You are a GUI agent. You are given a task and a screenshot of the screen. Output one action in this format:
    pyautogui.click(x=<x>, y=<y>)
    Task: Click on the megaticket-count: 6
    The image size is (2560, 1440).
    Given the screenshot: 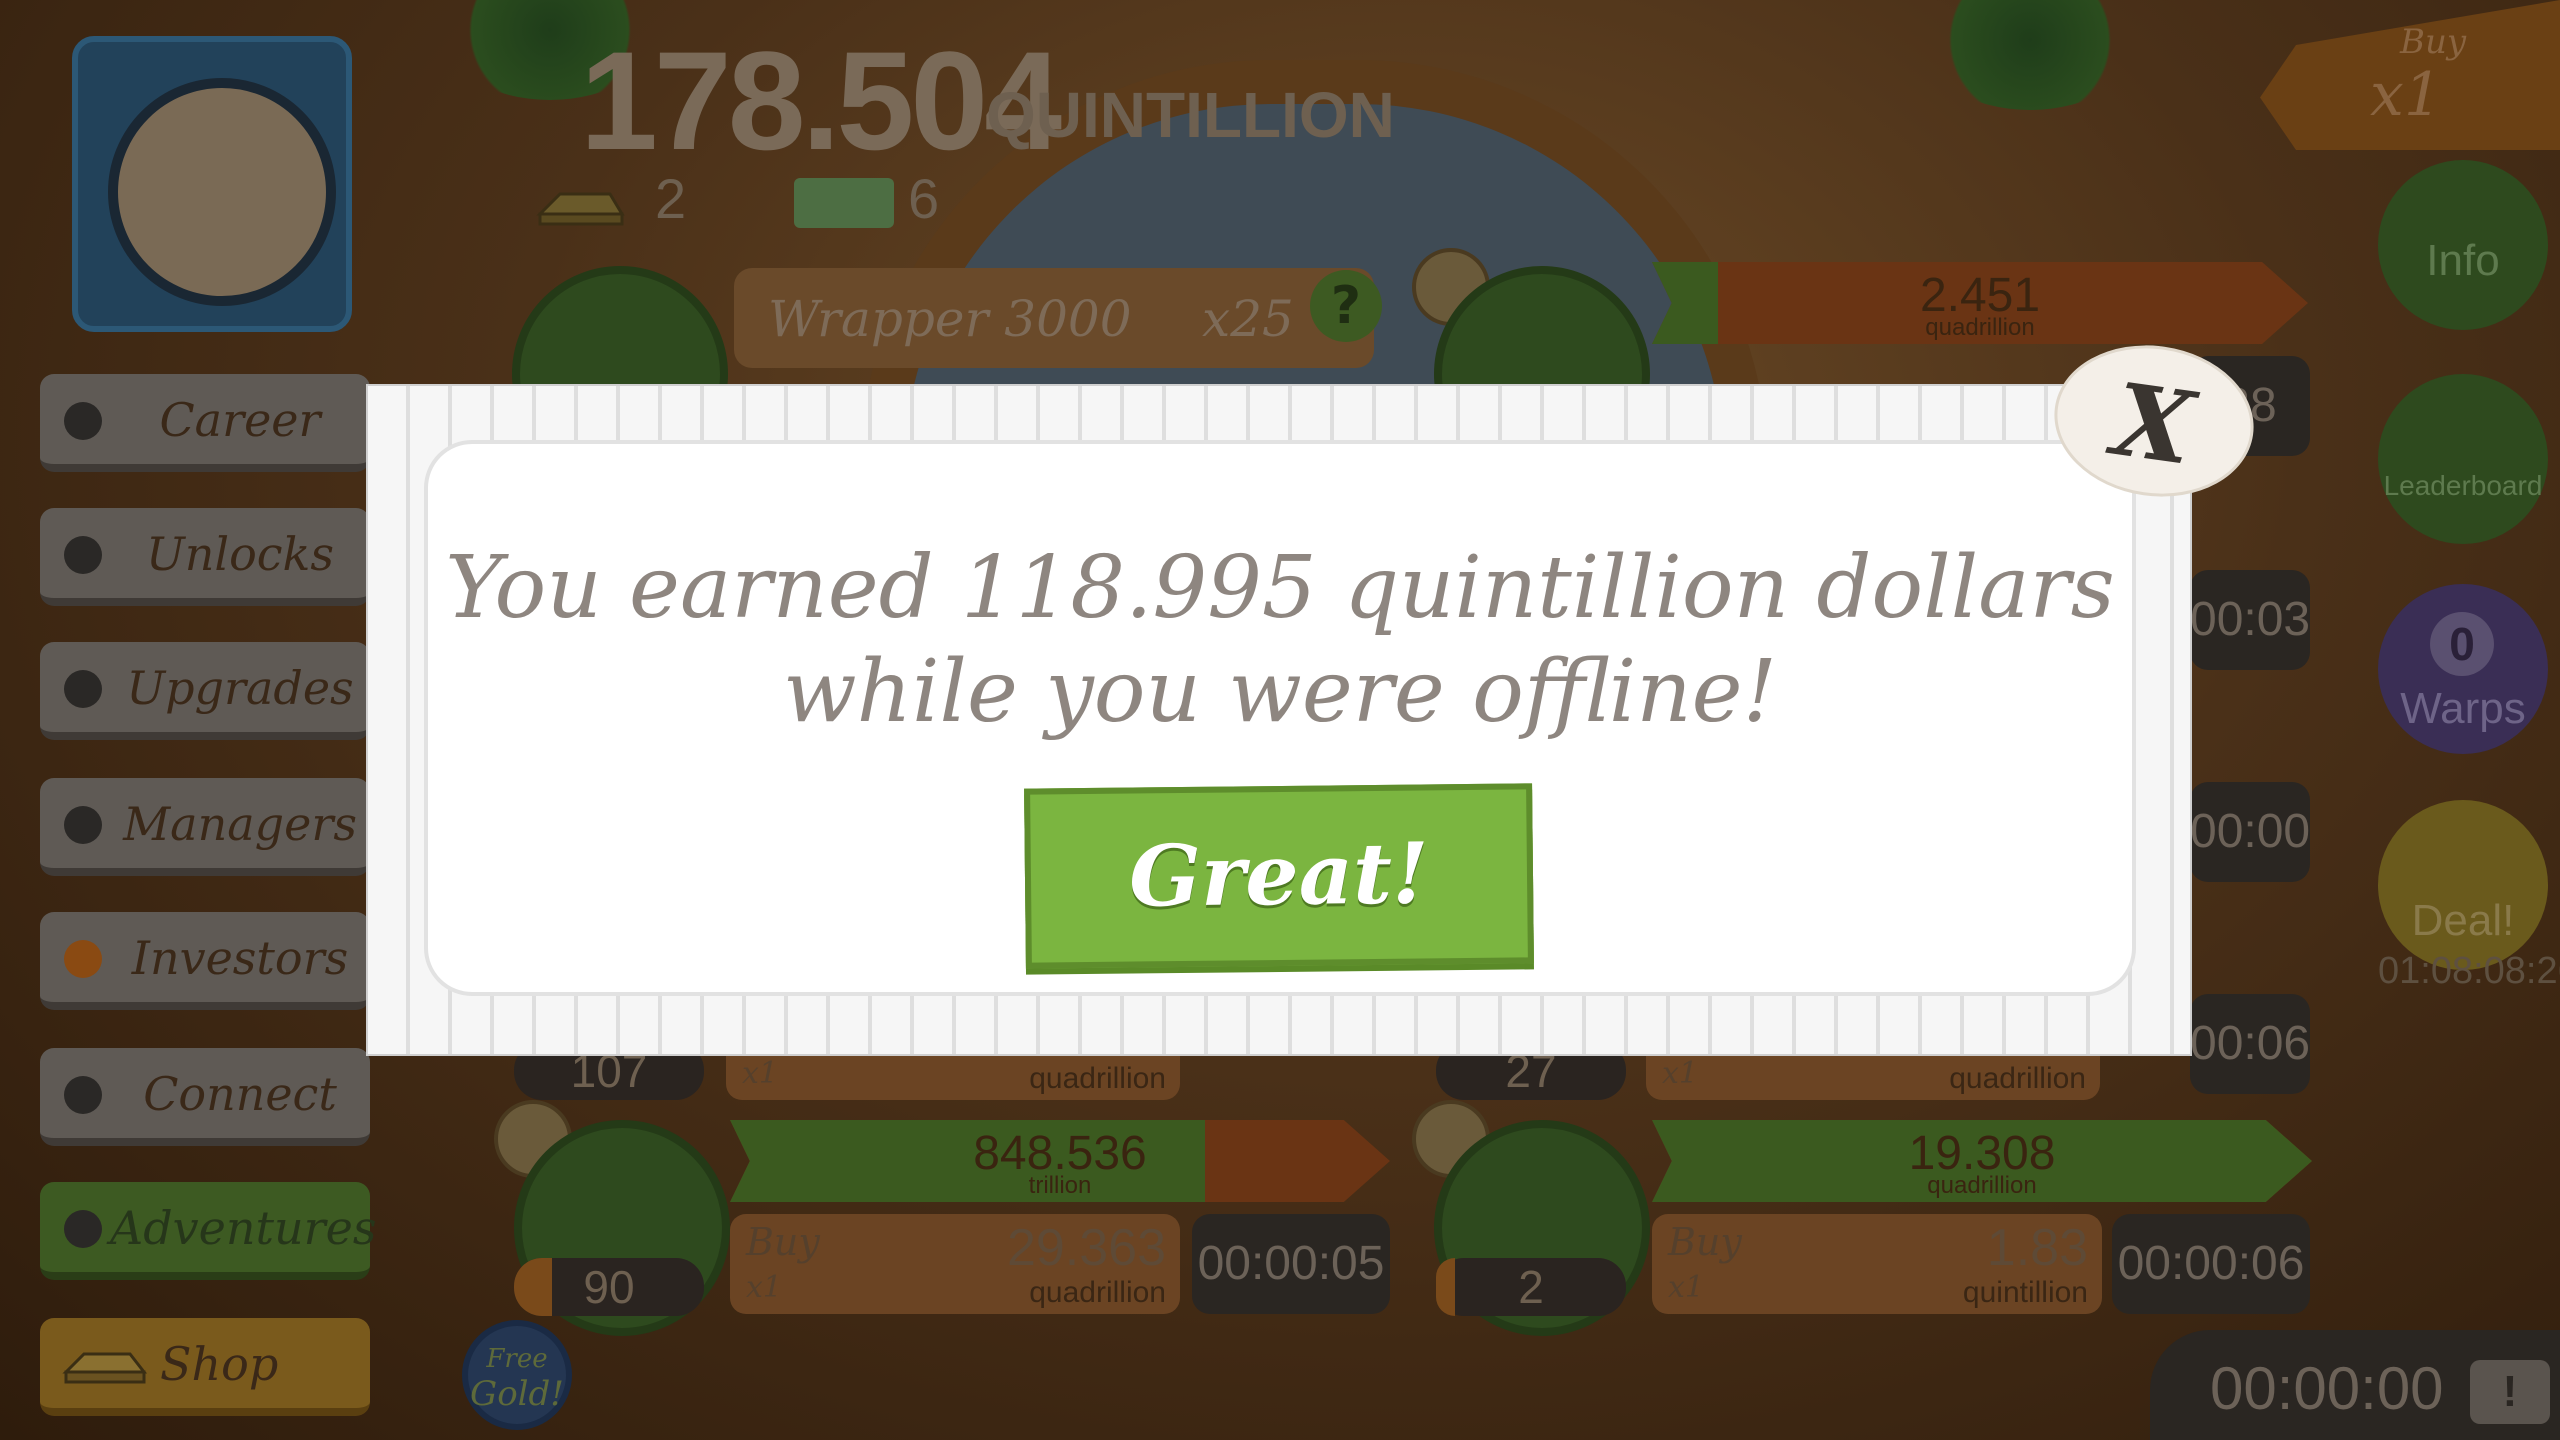 What is the action you would take?
    pyautogui.click(x=924, y=198)
    